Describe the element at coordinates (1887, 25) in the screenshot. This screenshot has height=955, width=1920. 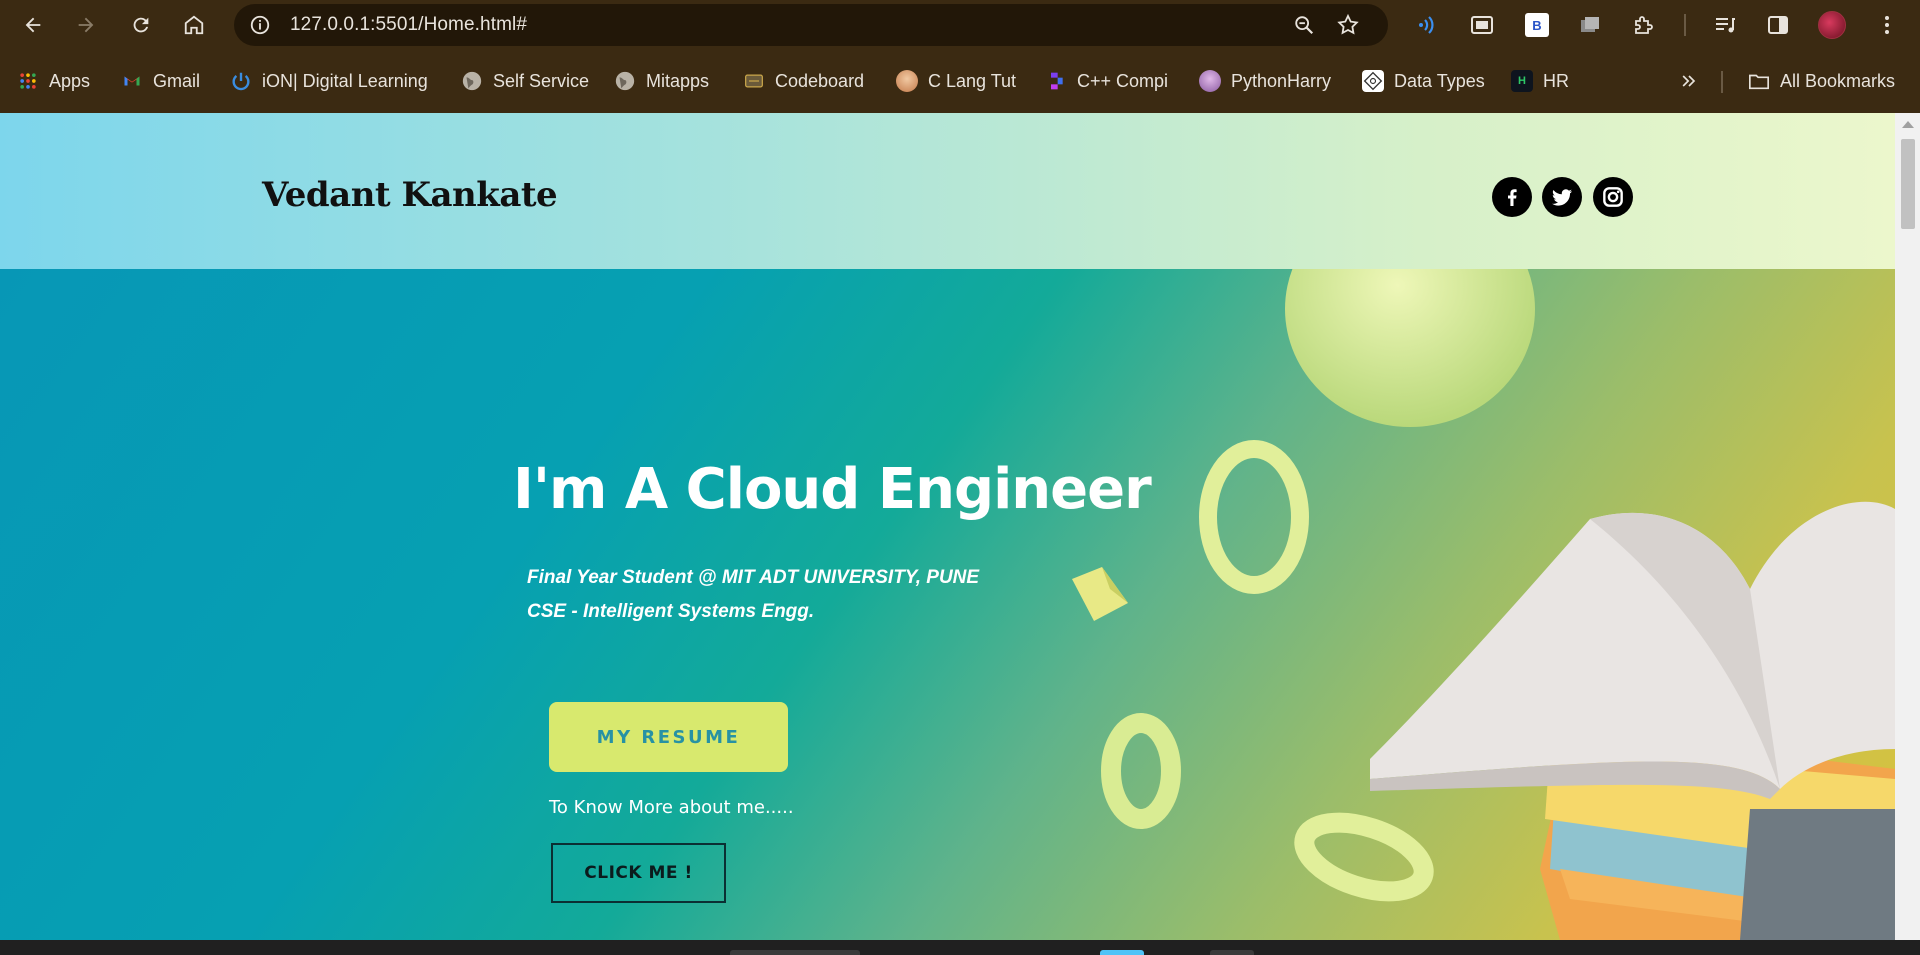
I see `menu-kebab-icon` at that location.